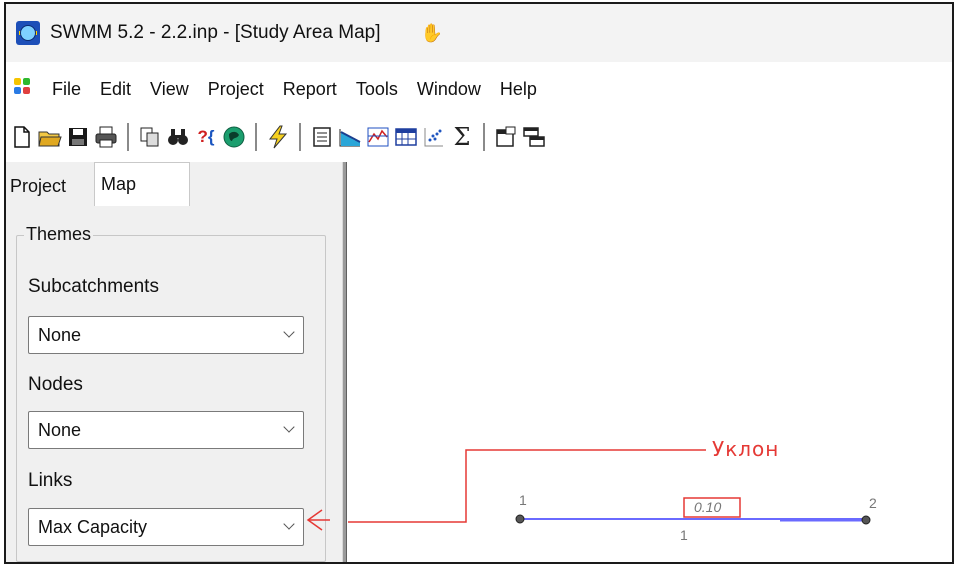 This screenshot has height=567, width=958. I want to click on themes-label: Themes, so click(59, 234).